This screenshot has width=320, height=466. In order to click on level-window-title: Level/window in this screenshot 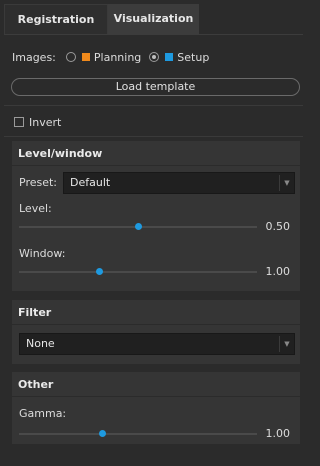, I will do `click(60, 153)`.